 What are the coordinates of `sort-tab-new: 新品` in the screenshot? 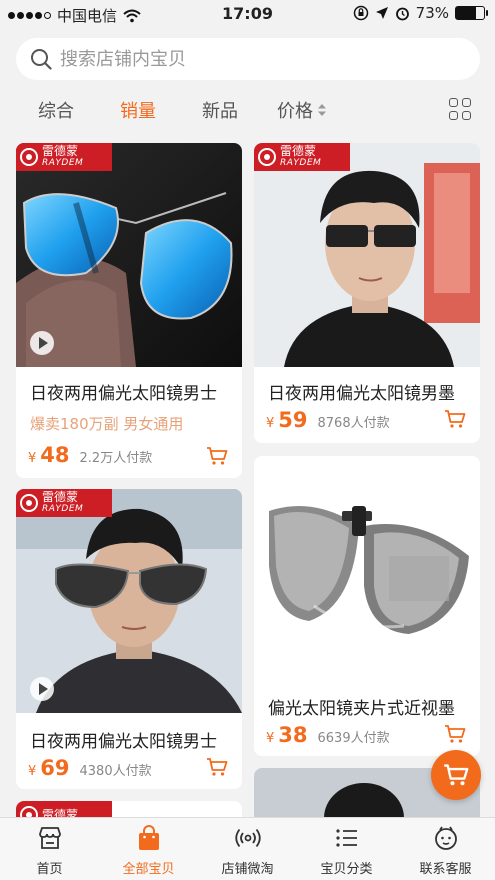 It's located at (220, 110).